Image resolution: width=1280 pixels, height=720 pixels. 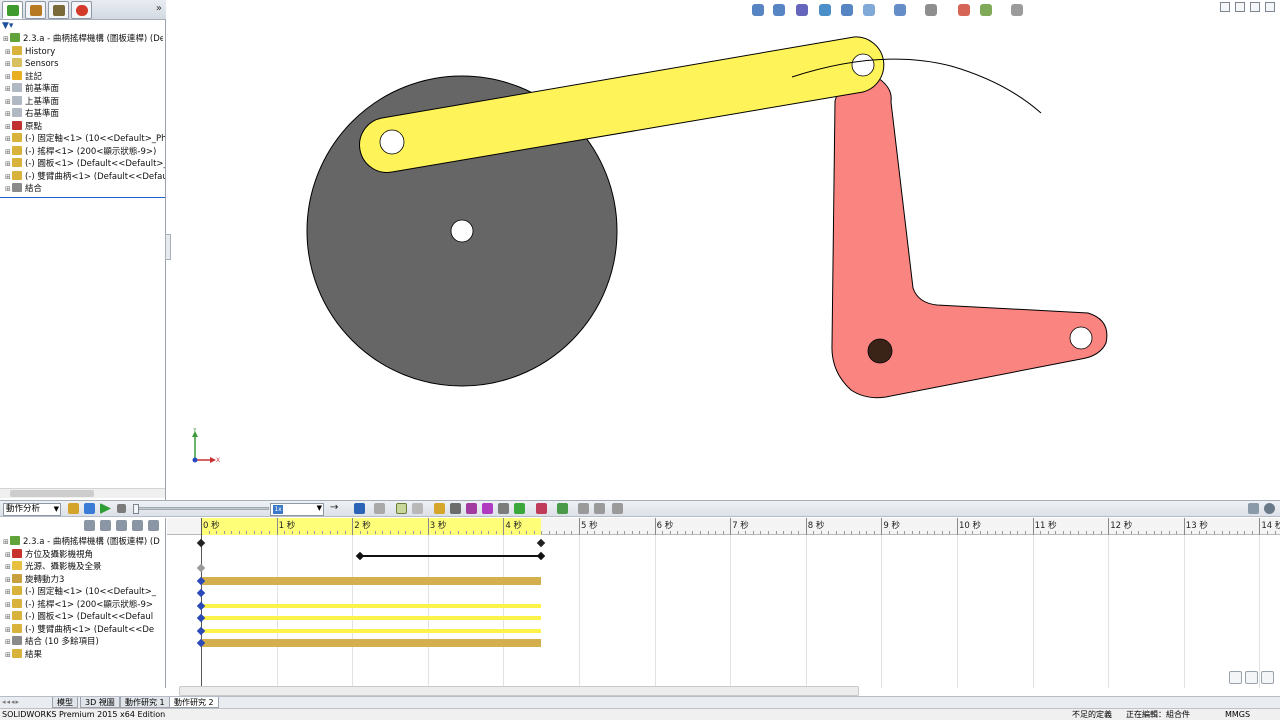 What do you see at coordinates (137, 525) in the screenshot?
I see `filter-results-icon` at bounding box center [137, 525].